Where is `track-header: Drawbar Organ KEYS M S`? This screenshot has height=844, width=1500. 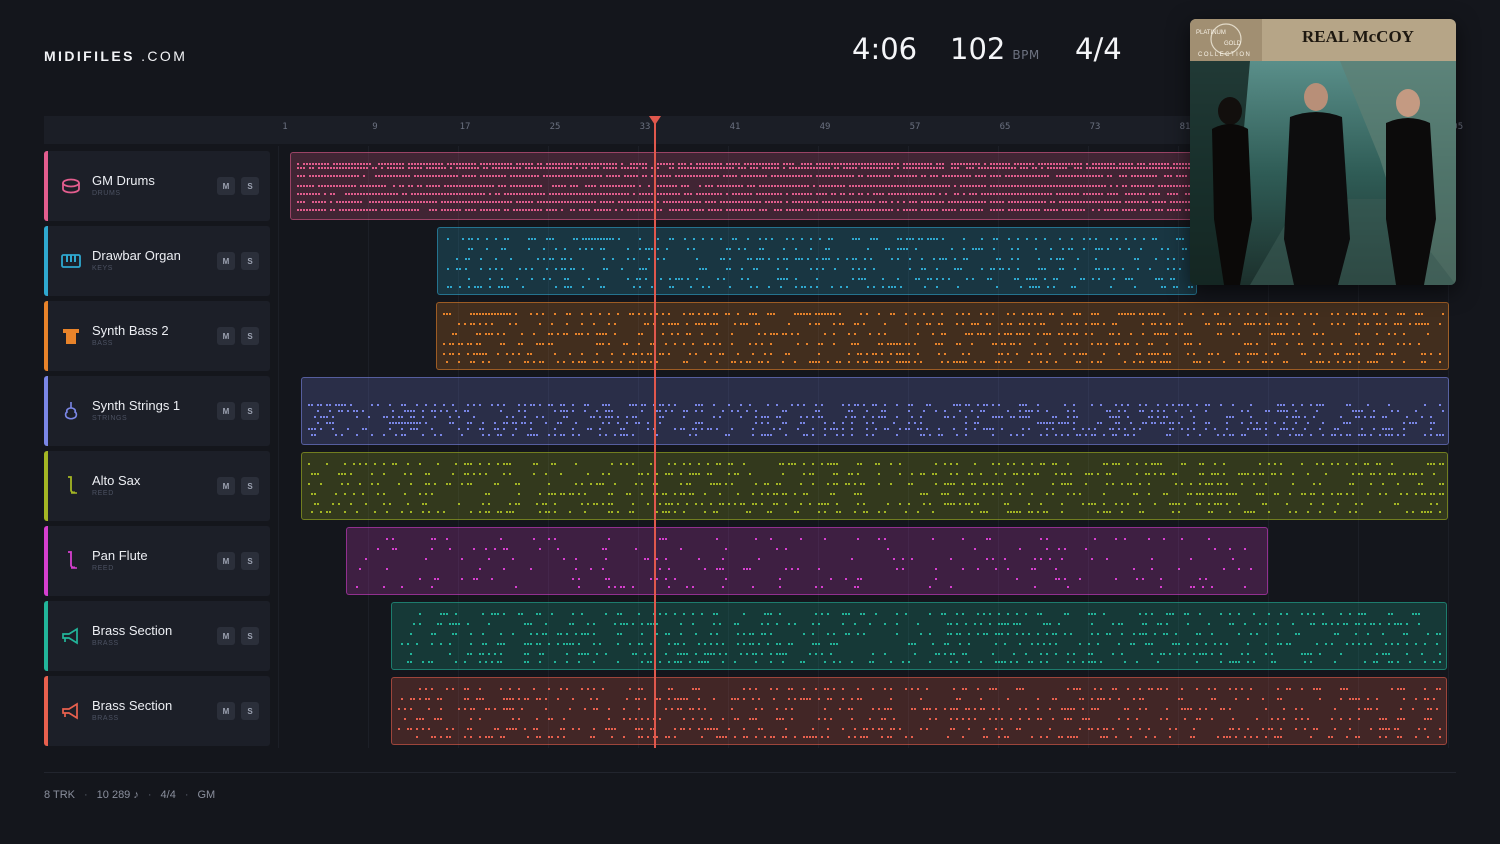
track-header: Drawbar Organ KEYS M S is located at coordinates (157, 261).